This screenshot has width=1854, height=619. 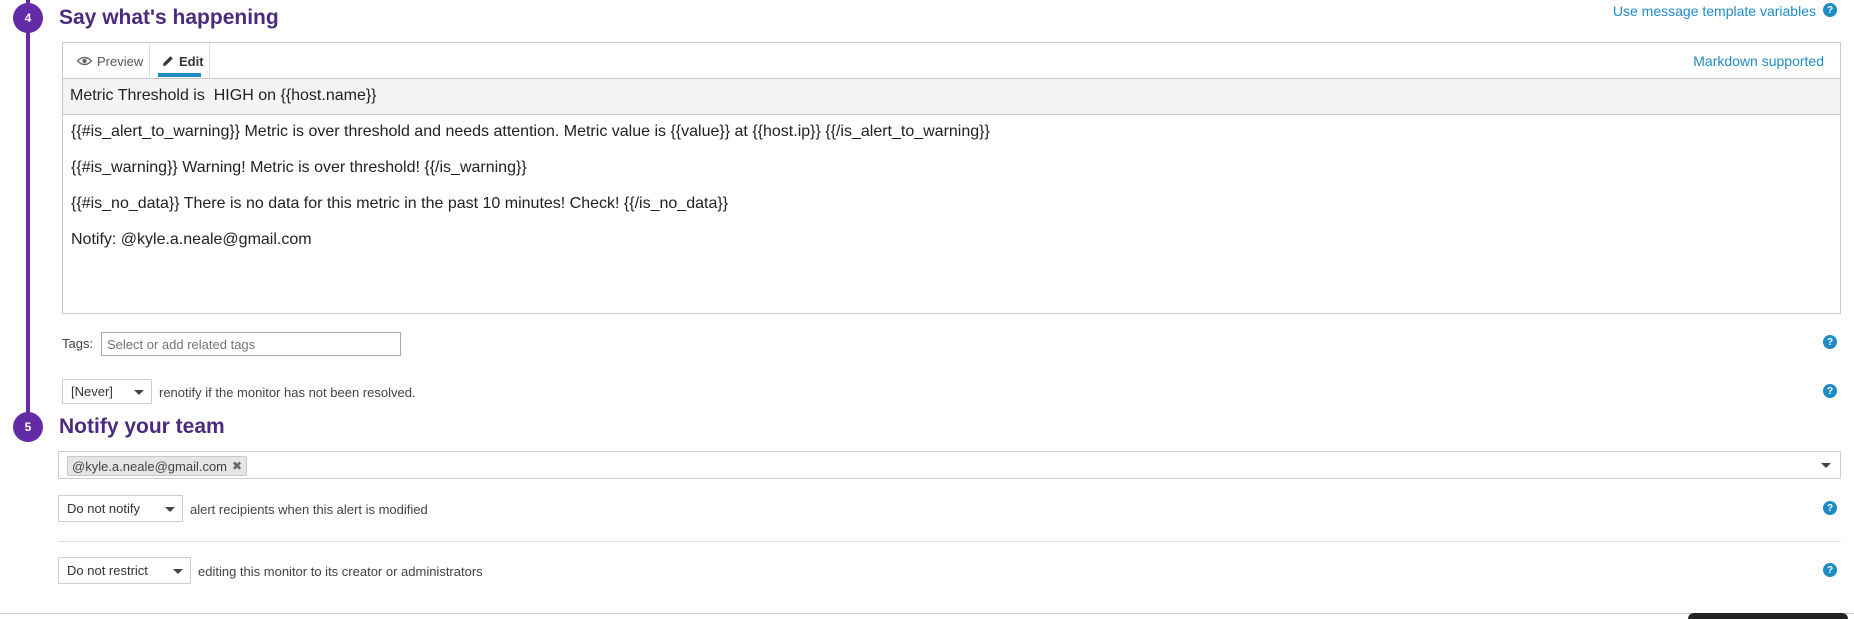 I want to click on recipient-token: @kyle.a.neale@gmail.com ✖, so click(x=157, y=466).